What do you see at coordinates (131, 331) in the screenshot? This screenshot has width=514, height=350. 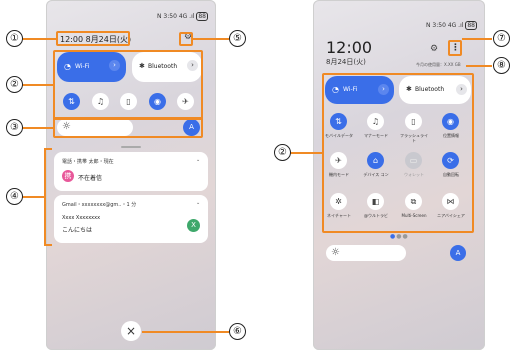 I see `close-button: ×` at bounding box center [131, 331].